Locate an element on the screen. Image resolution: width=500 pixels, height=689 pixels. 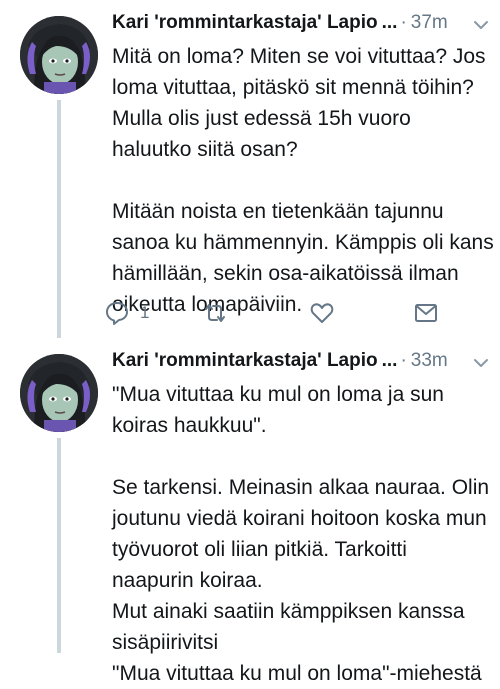
retweet-button is located at coordinates (215, 313).